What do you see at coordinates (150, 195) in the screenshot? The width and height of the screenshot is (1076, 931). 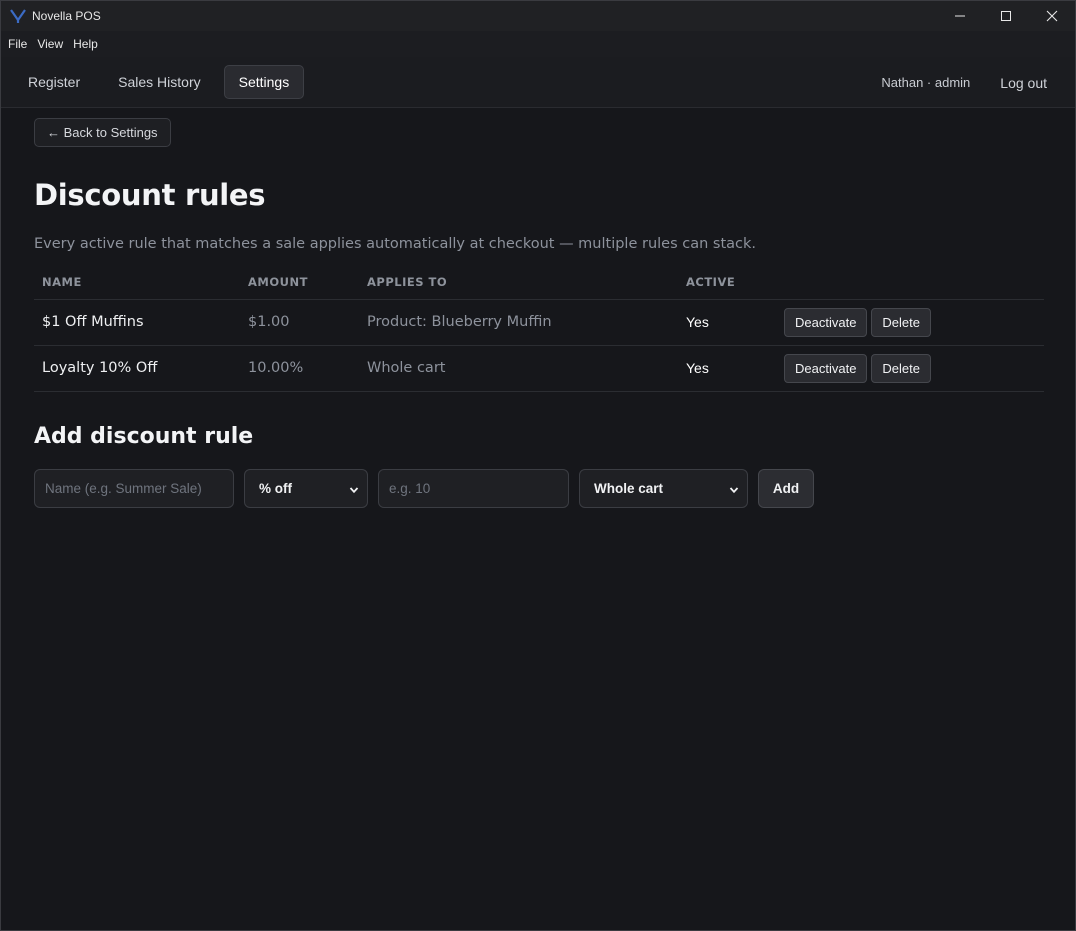 I see `page-title: Discount rules` at bounding box center [150, 195].